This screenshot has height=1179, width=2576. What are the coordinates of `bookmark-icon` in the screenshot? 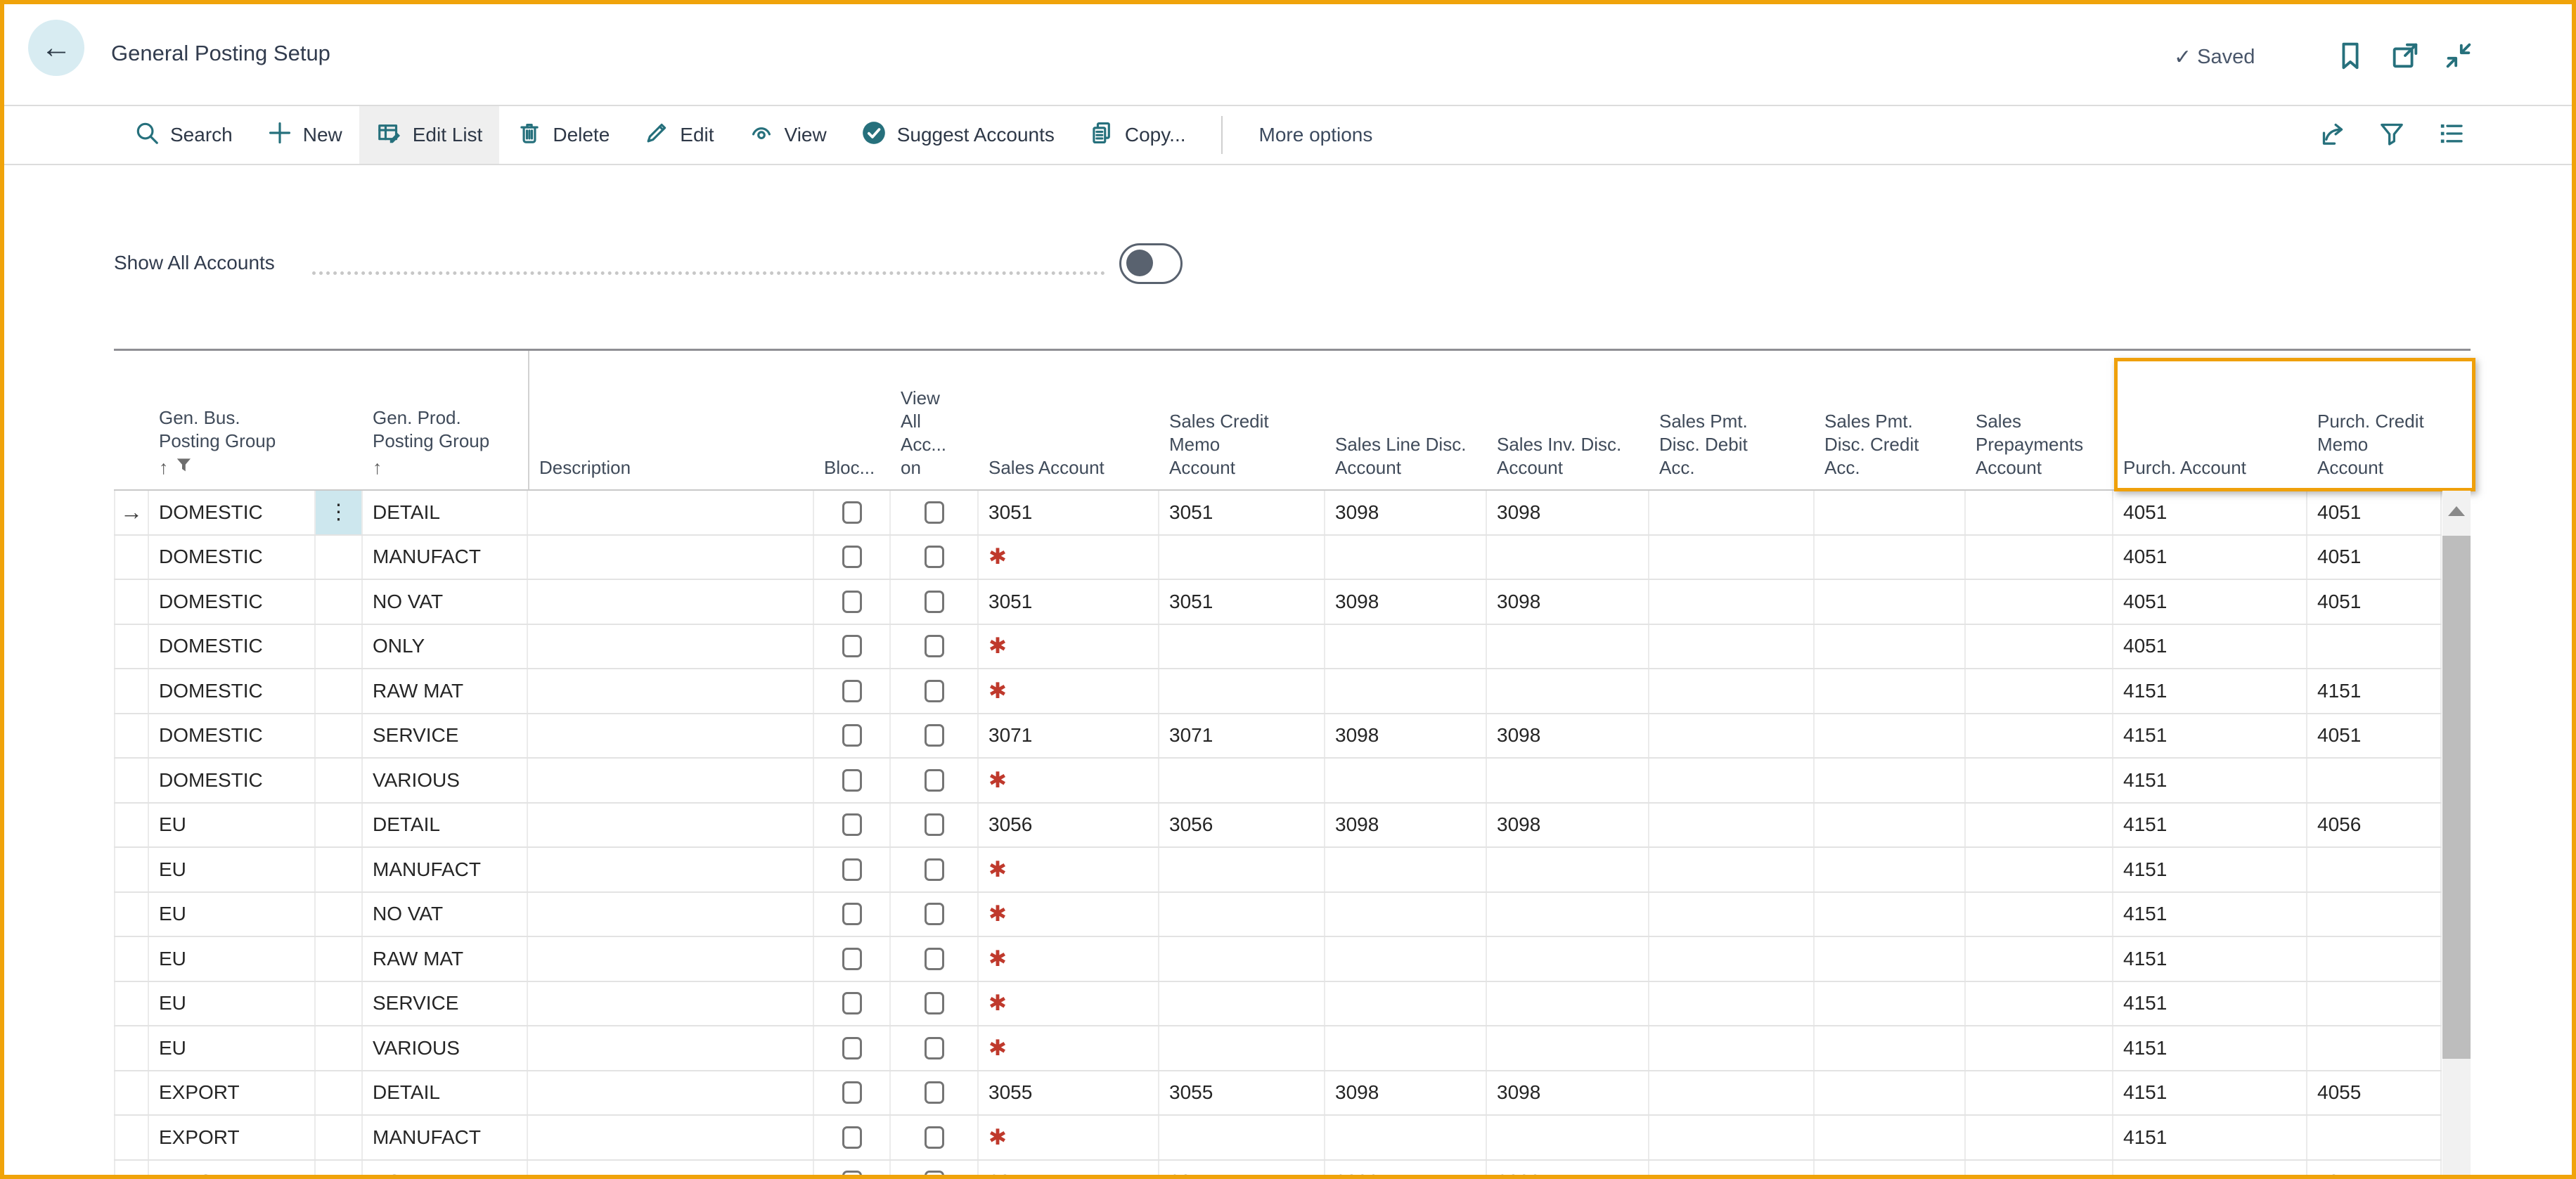 It's located at (2350, 55).